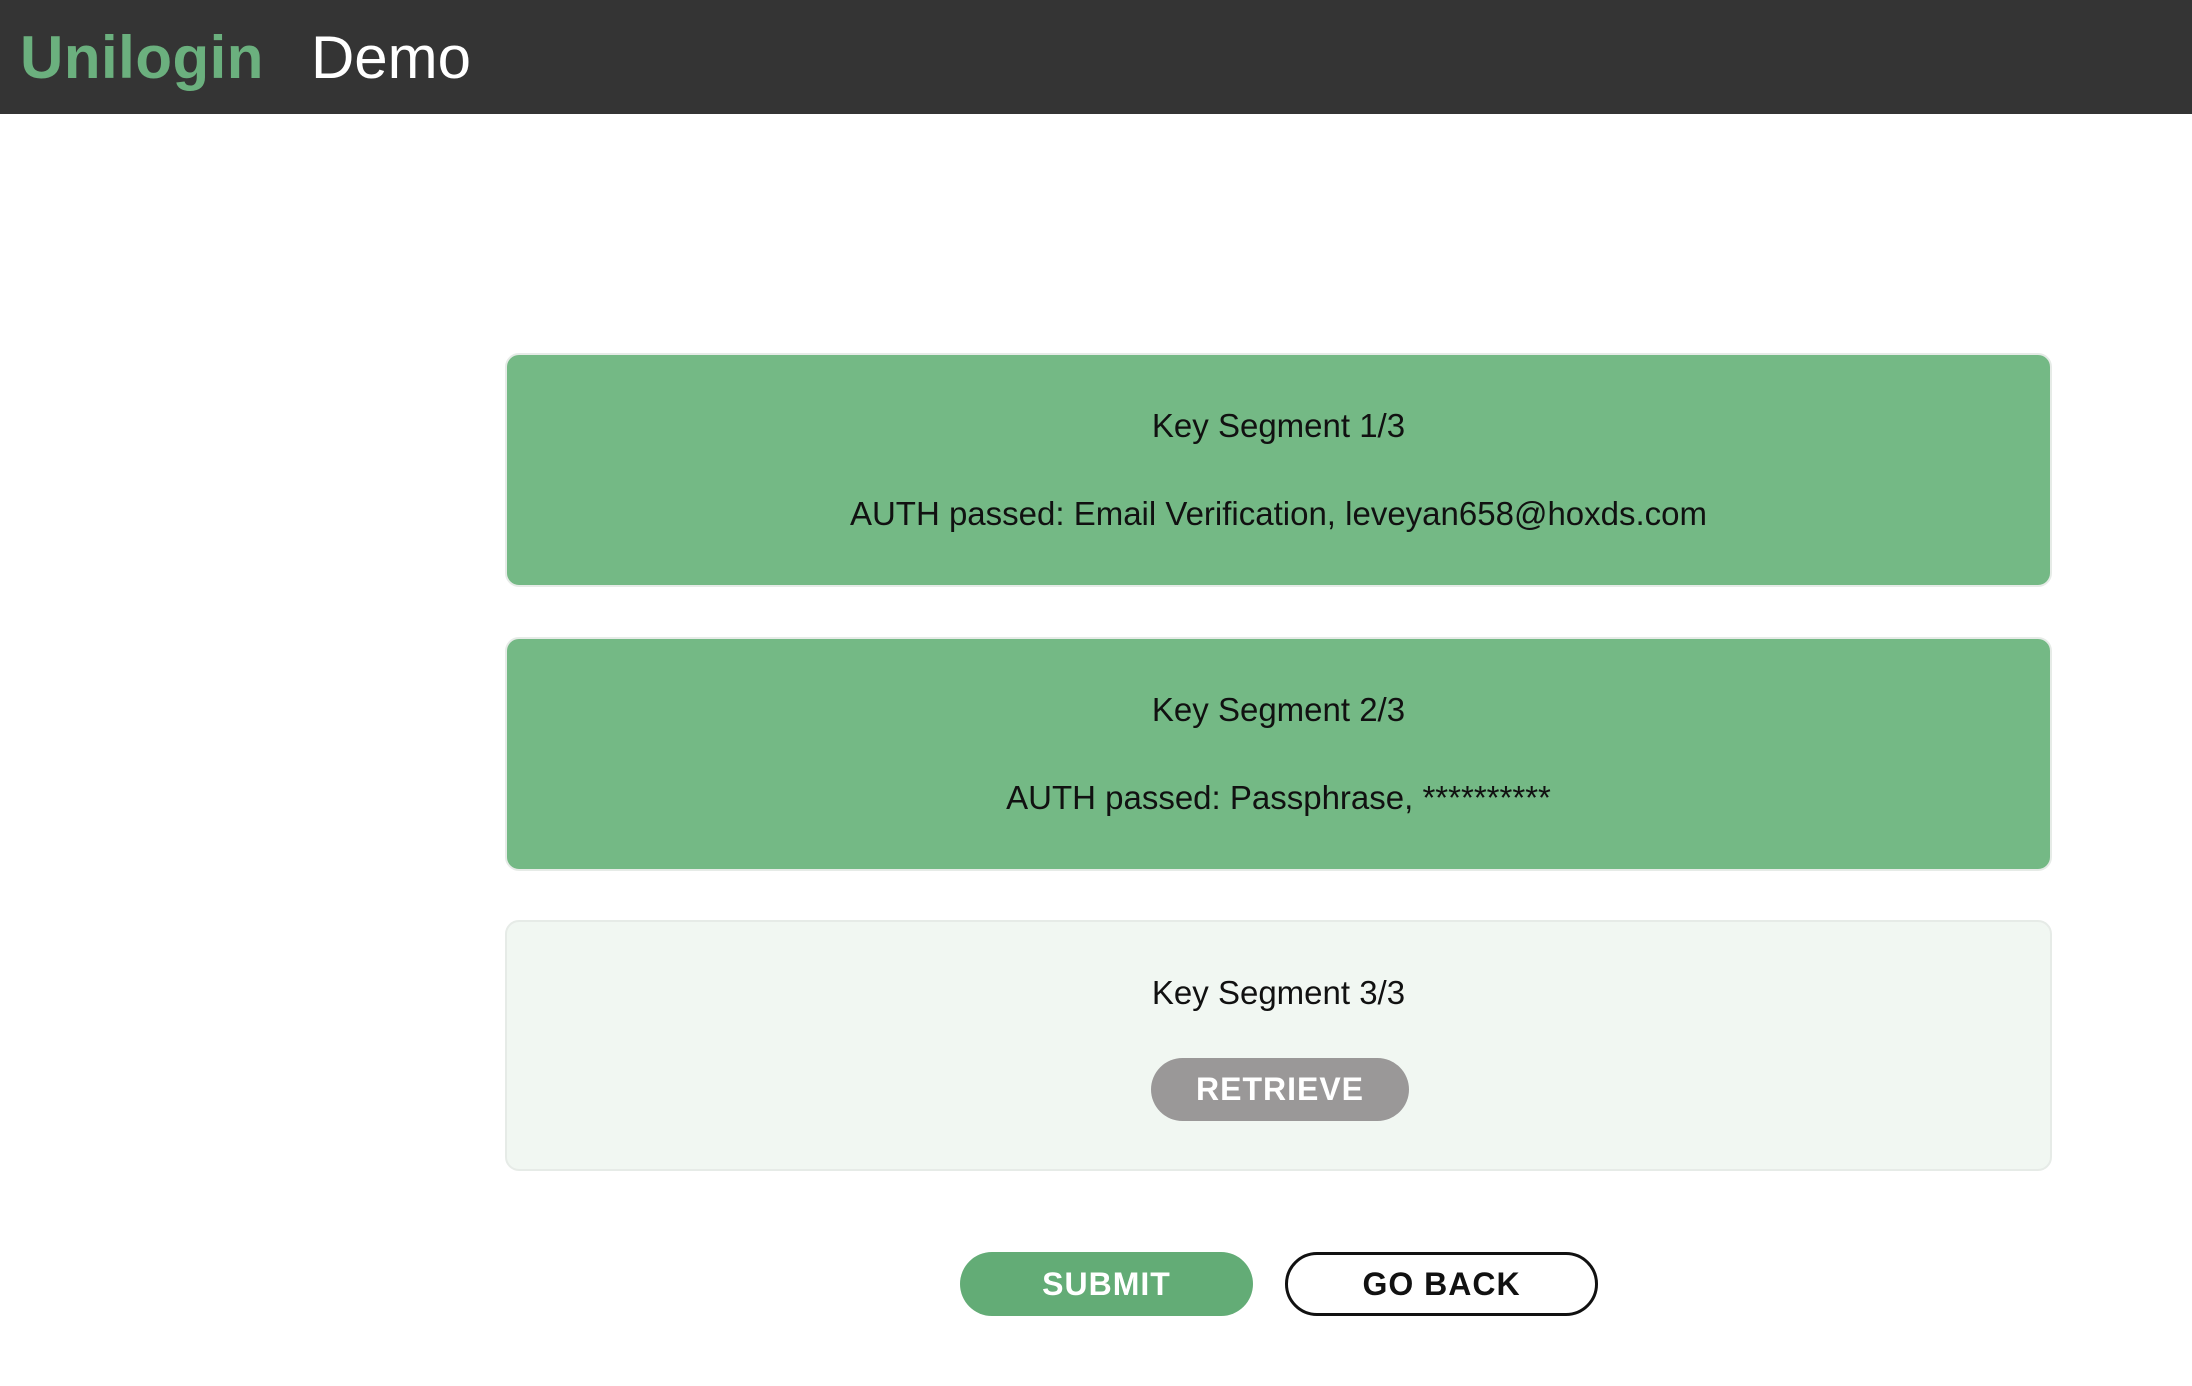  I want to click on top-nav-bar: Unilogin Demo, so click(1096, 57).